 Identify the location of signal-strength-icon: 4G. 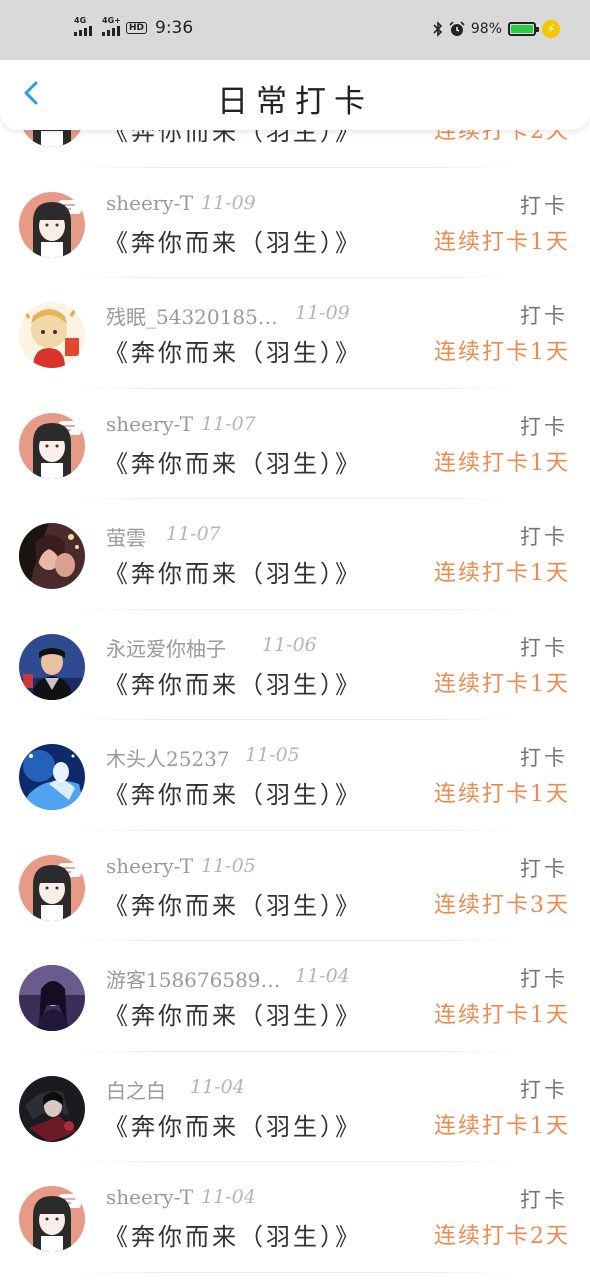
(83, 26).